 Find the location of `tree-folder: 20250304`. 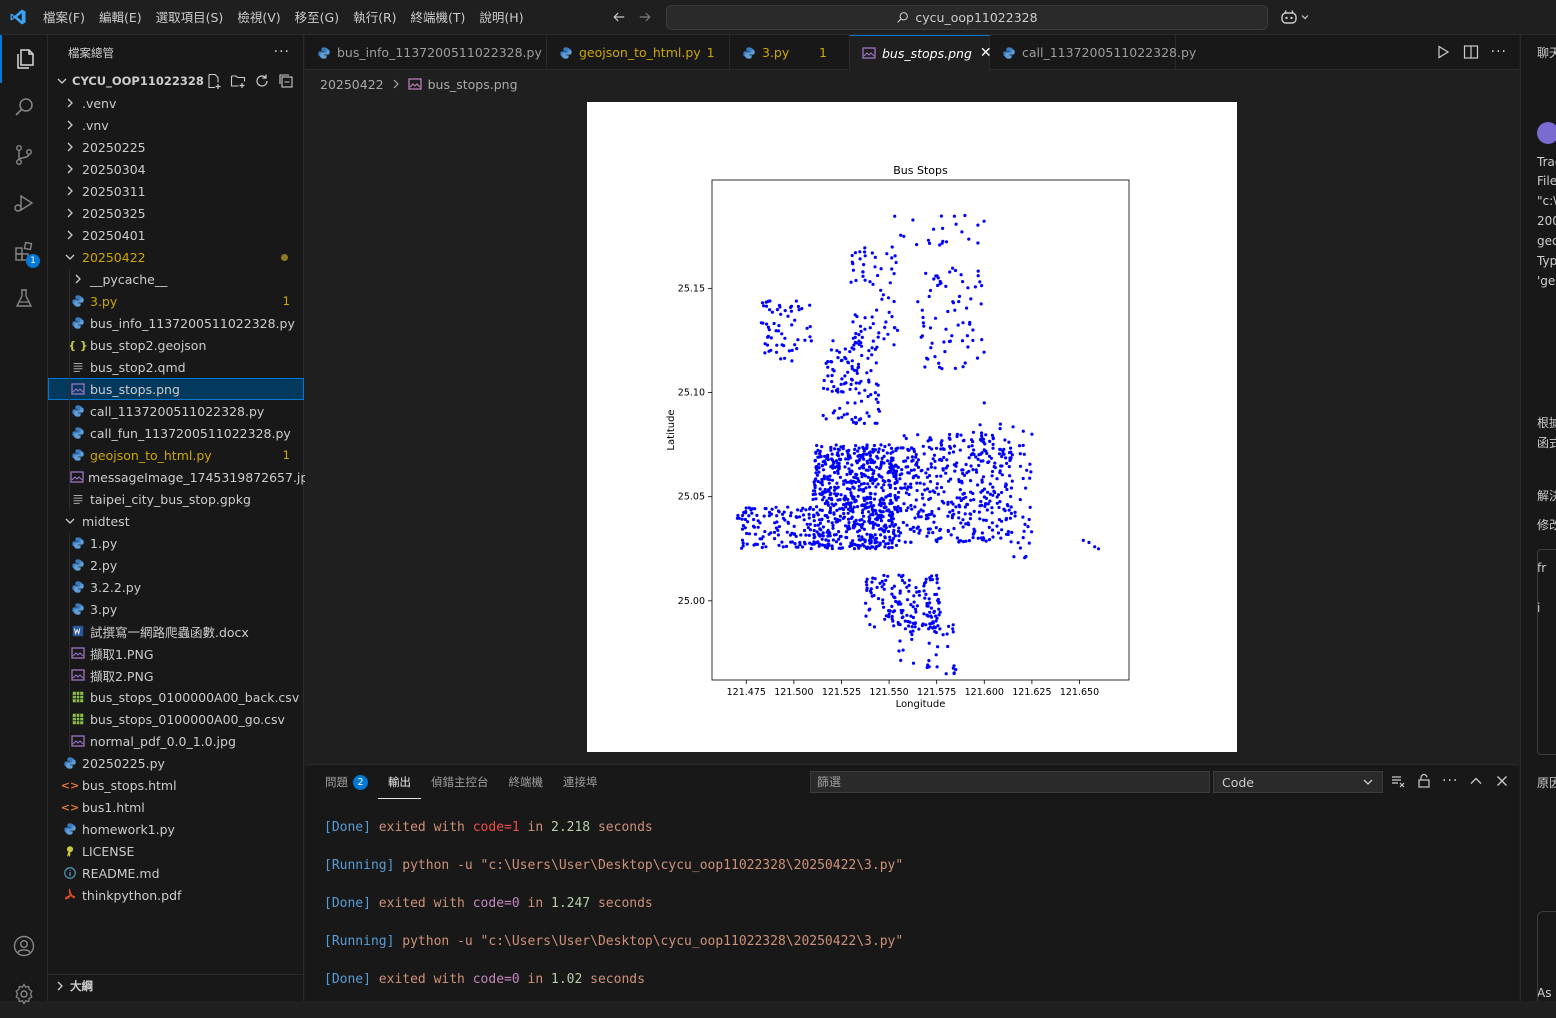

tree-folder: 20250304 is located at coordinates (176, 169).